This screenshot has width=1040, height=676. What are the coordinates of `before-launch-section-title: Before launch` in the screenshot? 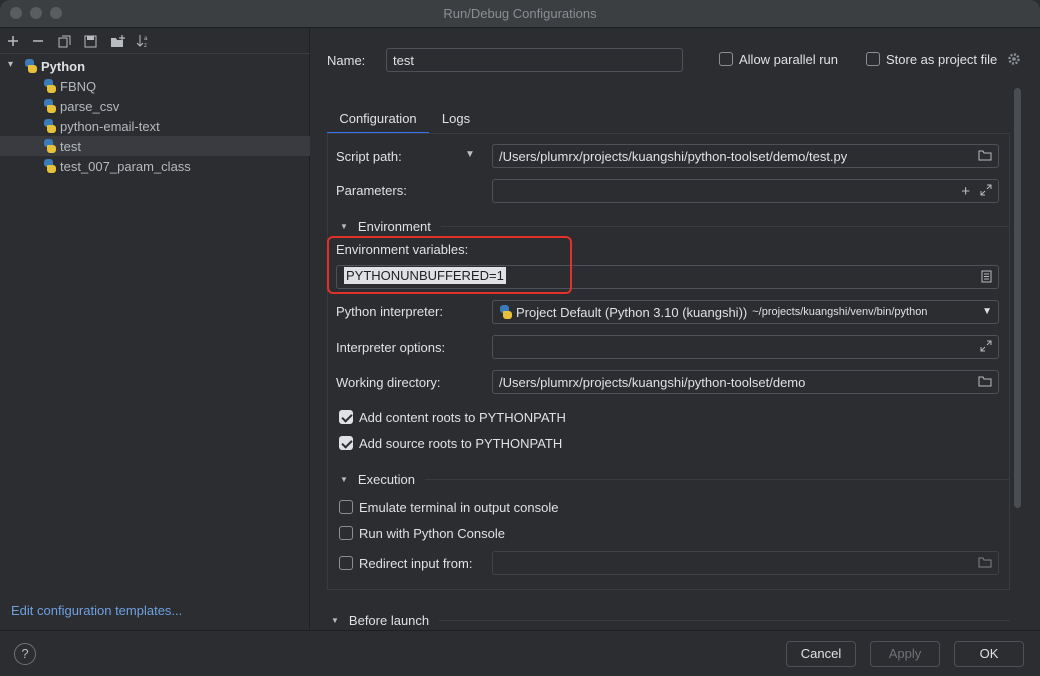 It's located at (389, 620).